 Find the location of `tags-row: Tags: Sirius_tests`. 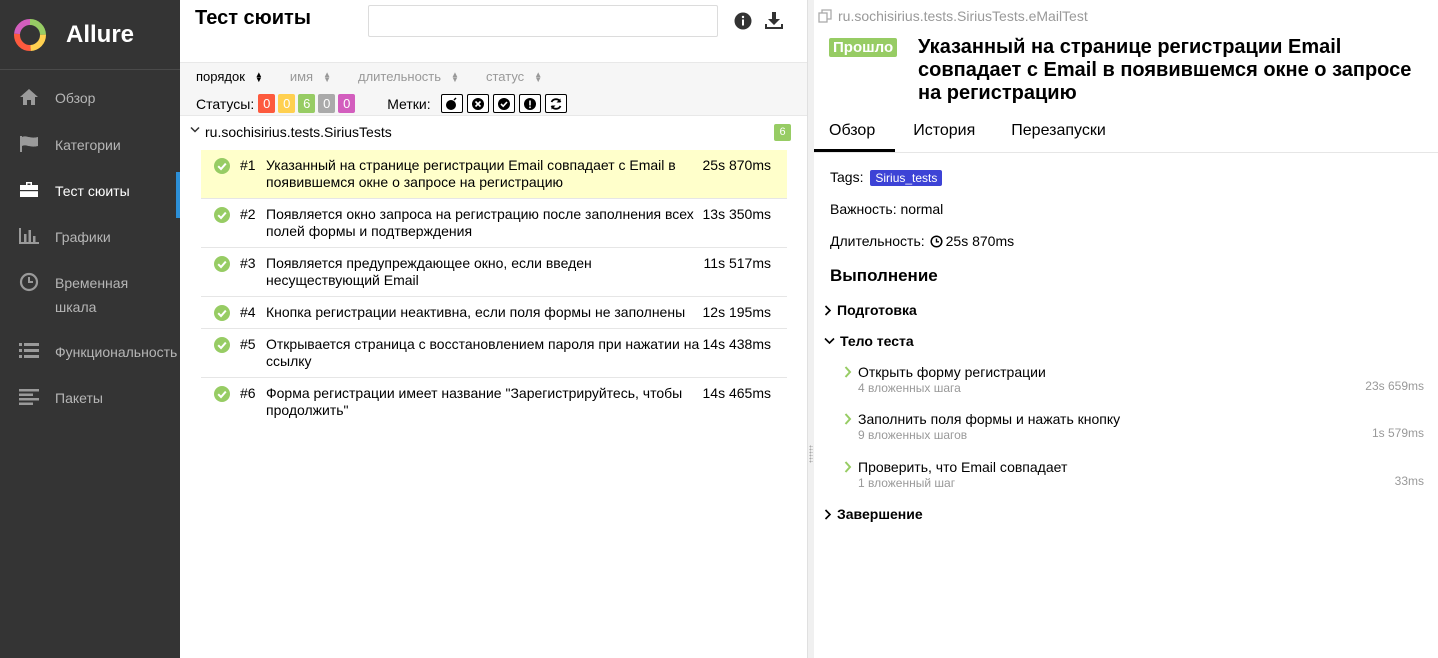

tags-row: Tags: Sirius_tests is located at coordinates (886, 177).